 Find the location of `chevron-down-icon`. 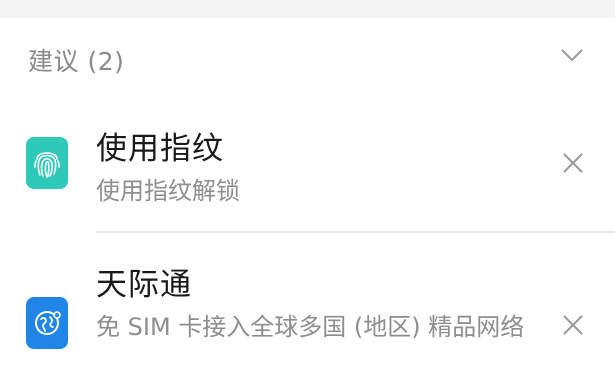

chevron-down-icon is located at coordinates (572, 55).